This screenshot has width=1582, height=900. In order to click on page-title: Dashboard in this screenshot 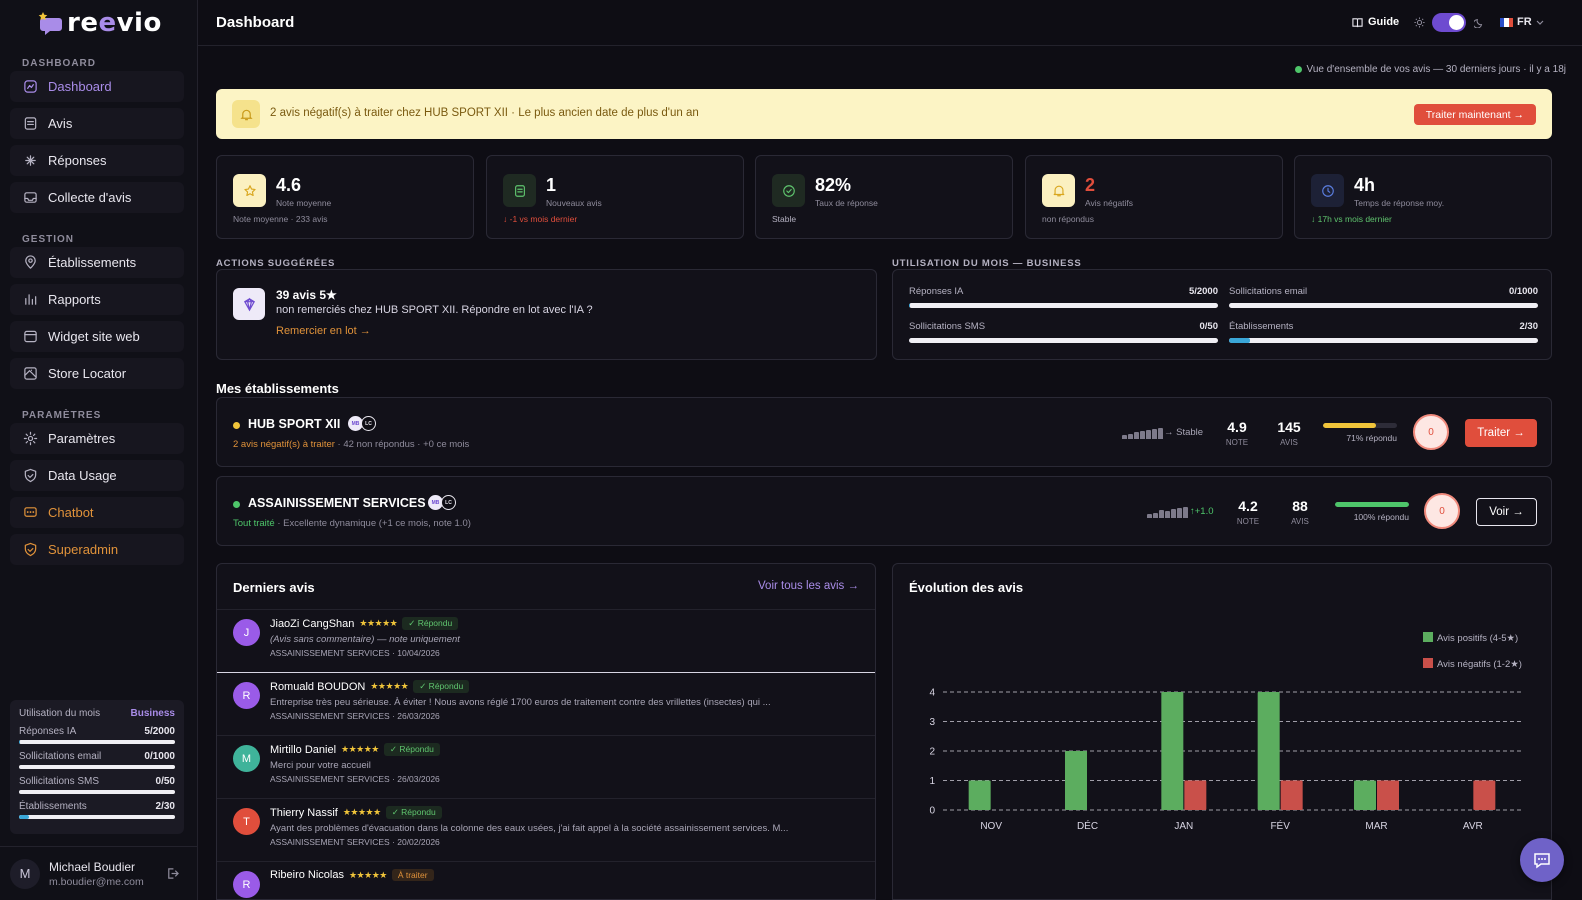, I will do `click(255, 22)`.